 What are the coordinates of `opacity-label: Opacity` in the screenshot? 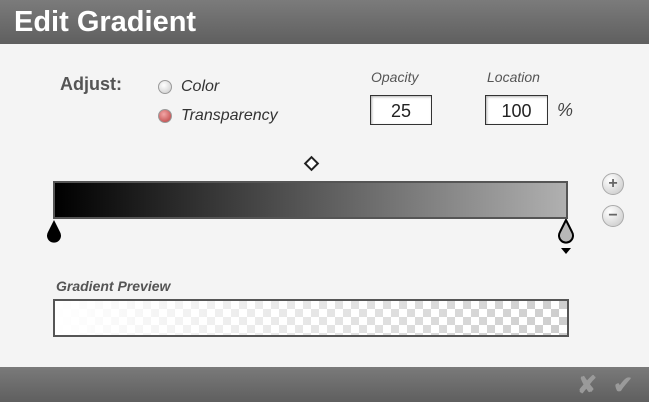 It's located at (395, 77).